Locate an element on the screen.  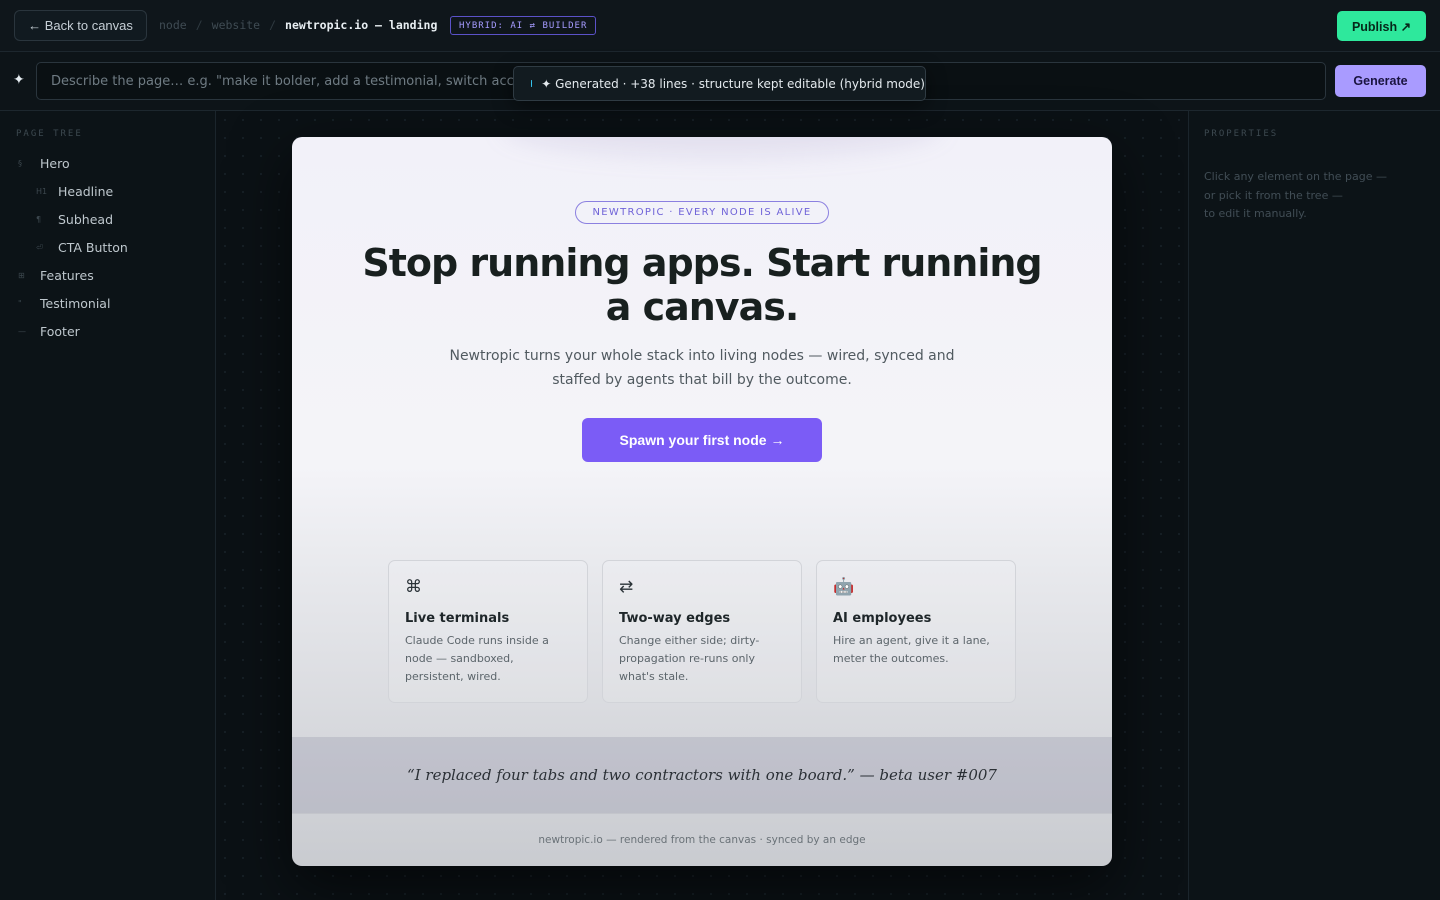
tree-item-hero: § Hero is located at coordinates (44, 163).